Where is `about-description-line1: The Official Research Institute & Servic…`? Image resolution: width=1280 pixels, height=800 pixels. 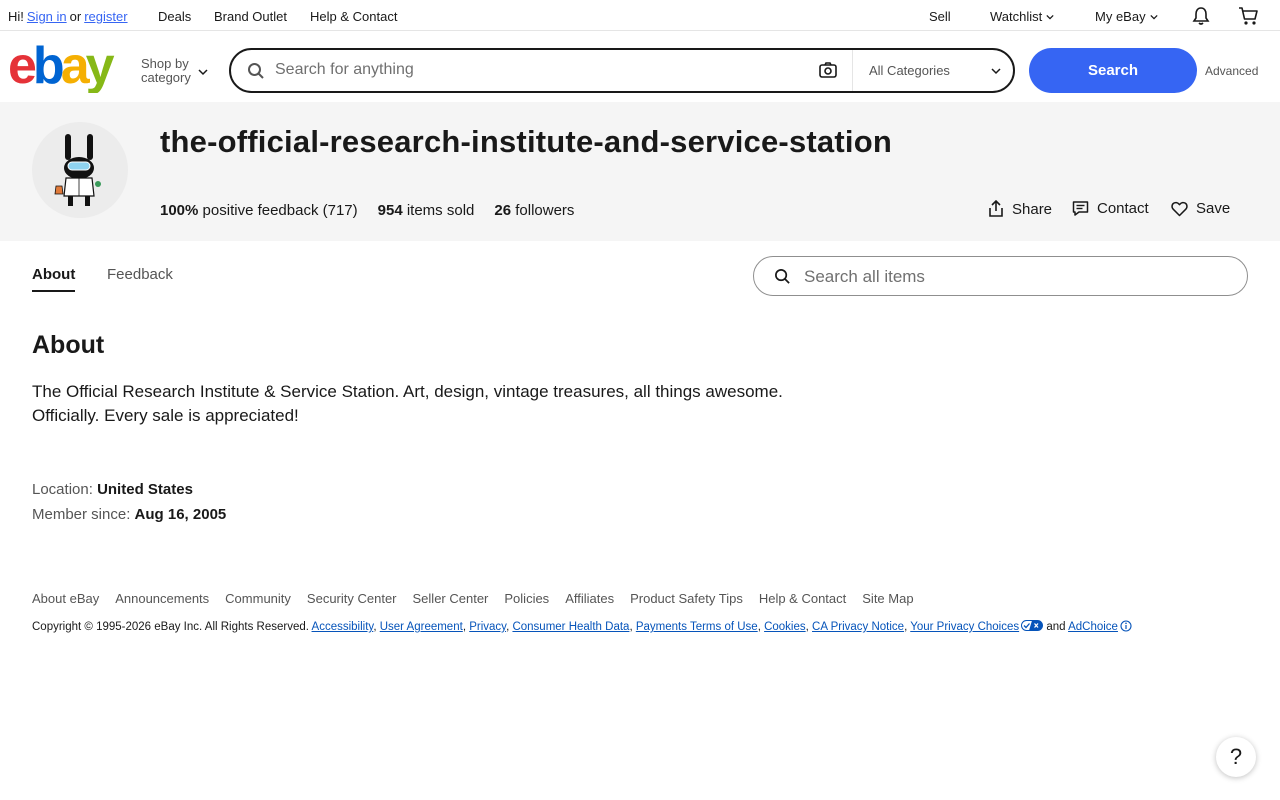 about-description-line1: The Official Research Institute & Servic… is located at coordinates (407, 391).